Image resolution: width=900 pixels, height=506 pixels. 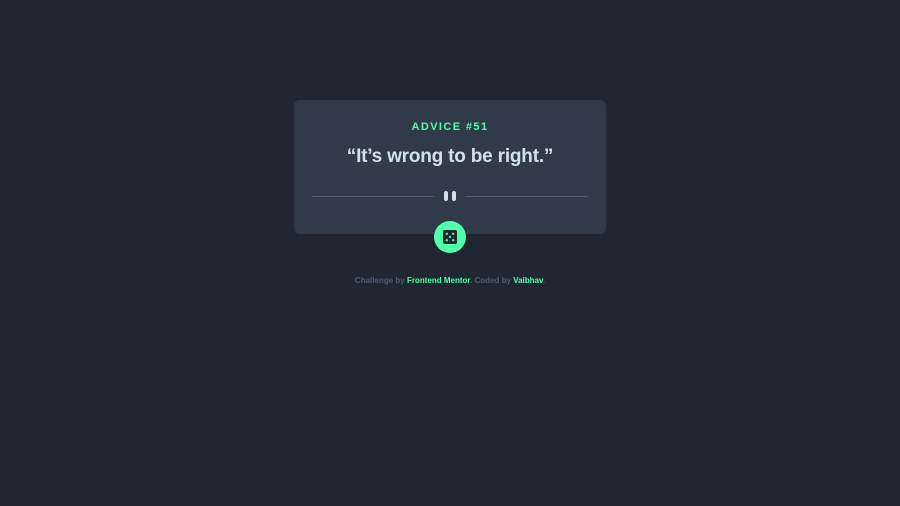 I want to click on footer-period: ., so click(x=544, y=280).